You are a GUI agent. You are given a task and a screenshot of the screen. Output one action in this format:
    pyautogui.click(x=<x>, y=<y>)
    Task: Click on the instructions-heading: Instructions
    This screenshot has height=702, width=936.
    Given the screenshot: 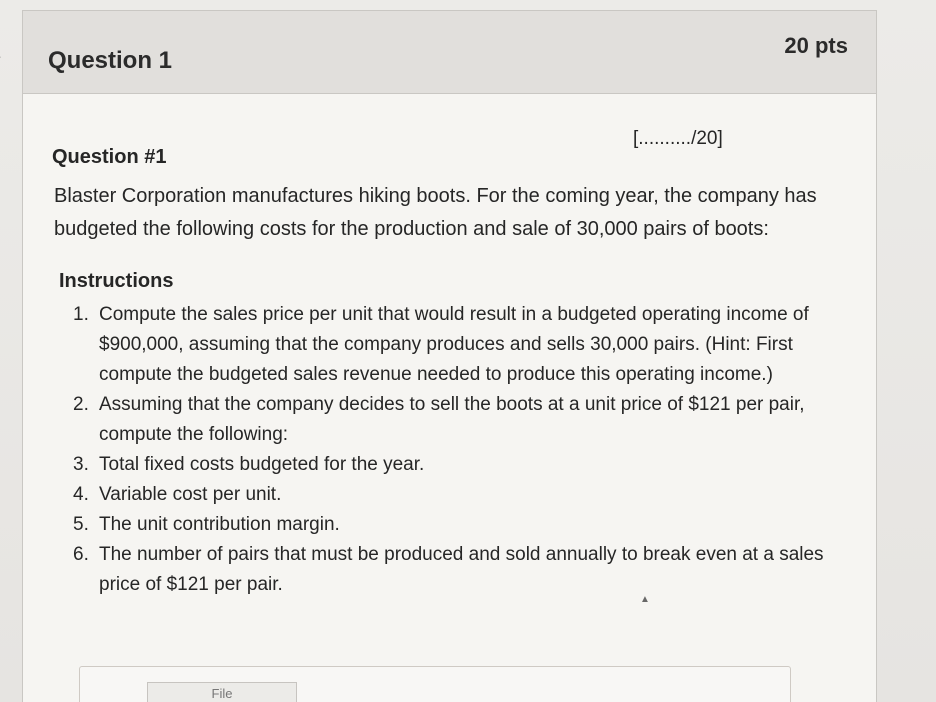 What is the action you would take?
    pyautogui.click(x=116, y=281)
    